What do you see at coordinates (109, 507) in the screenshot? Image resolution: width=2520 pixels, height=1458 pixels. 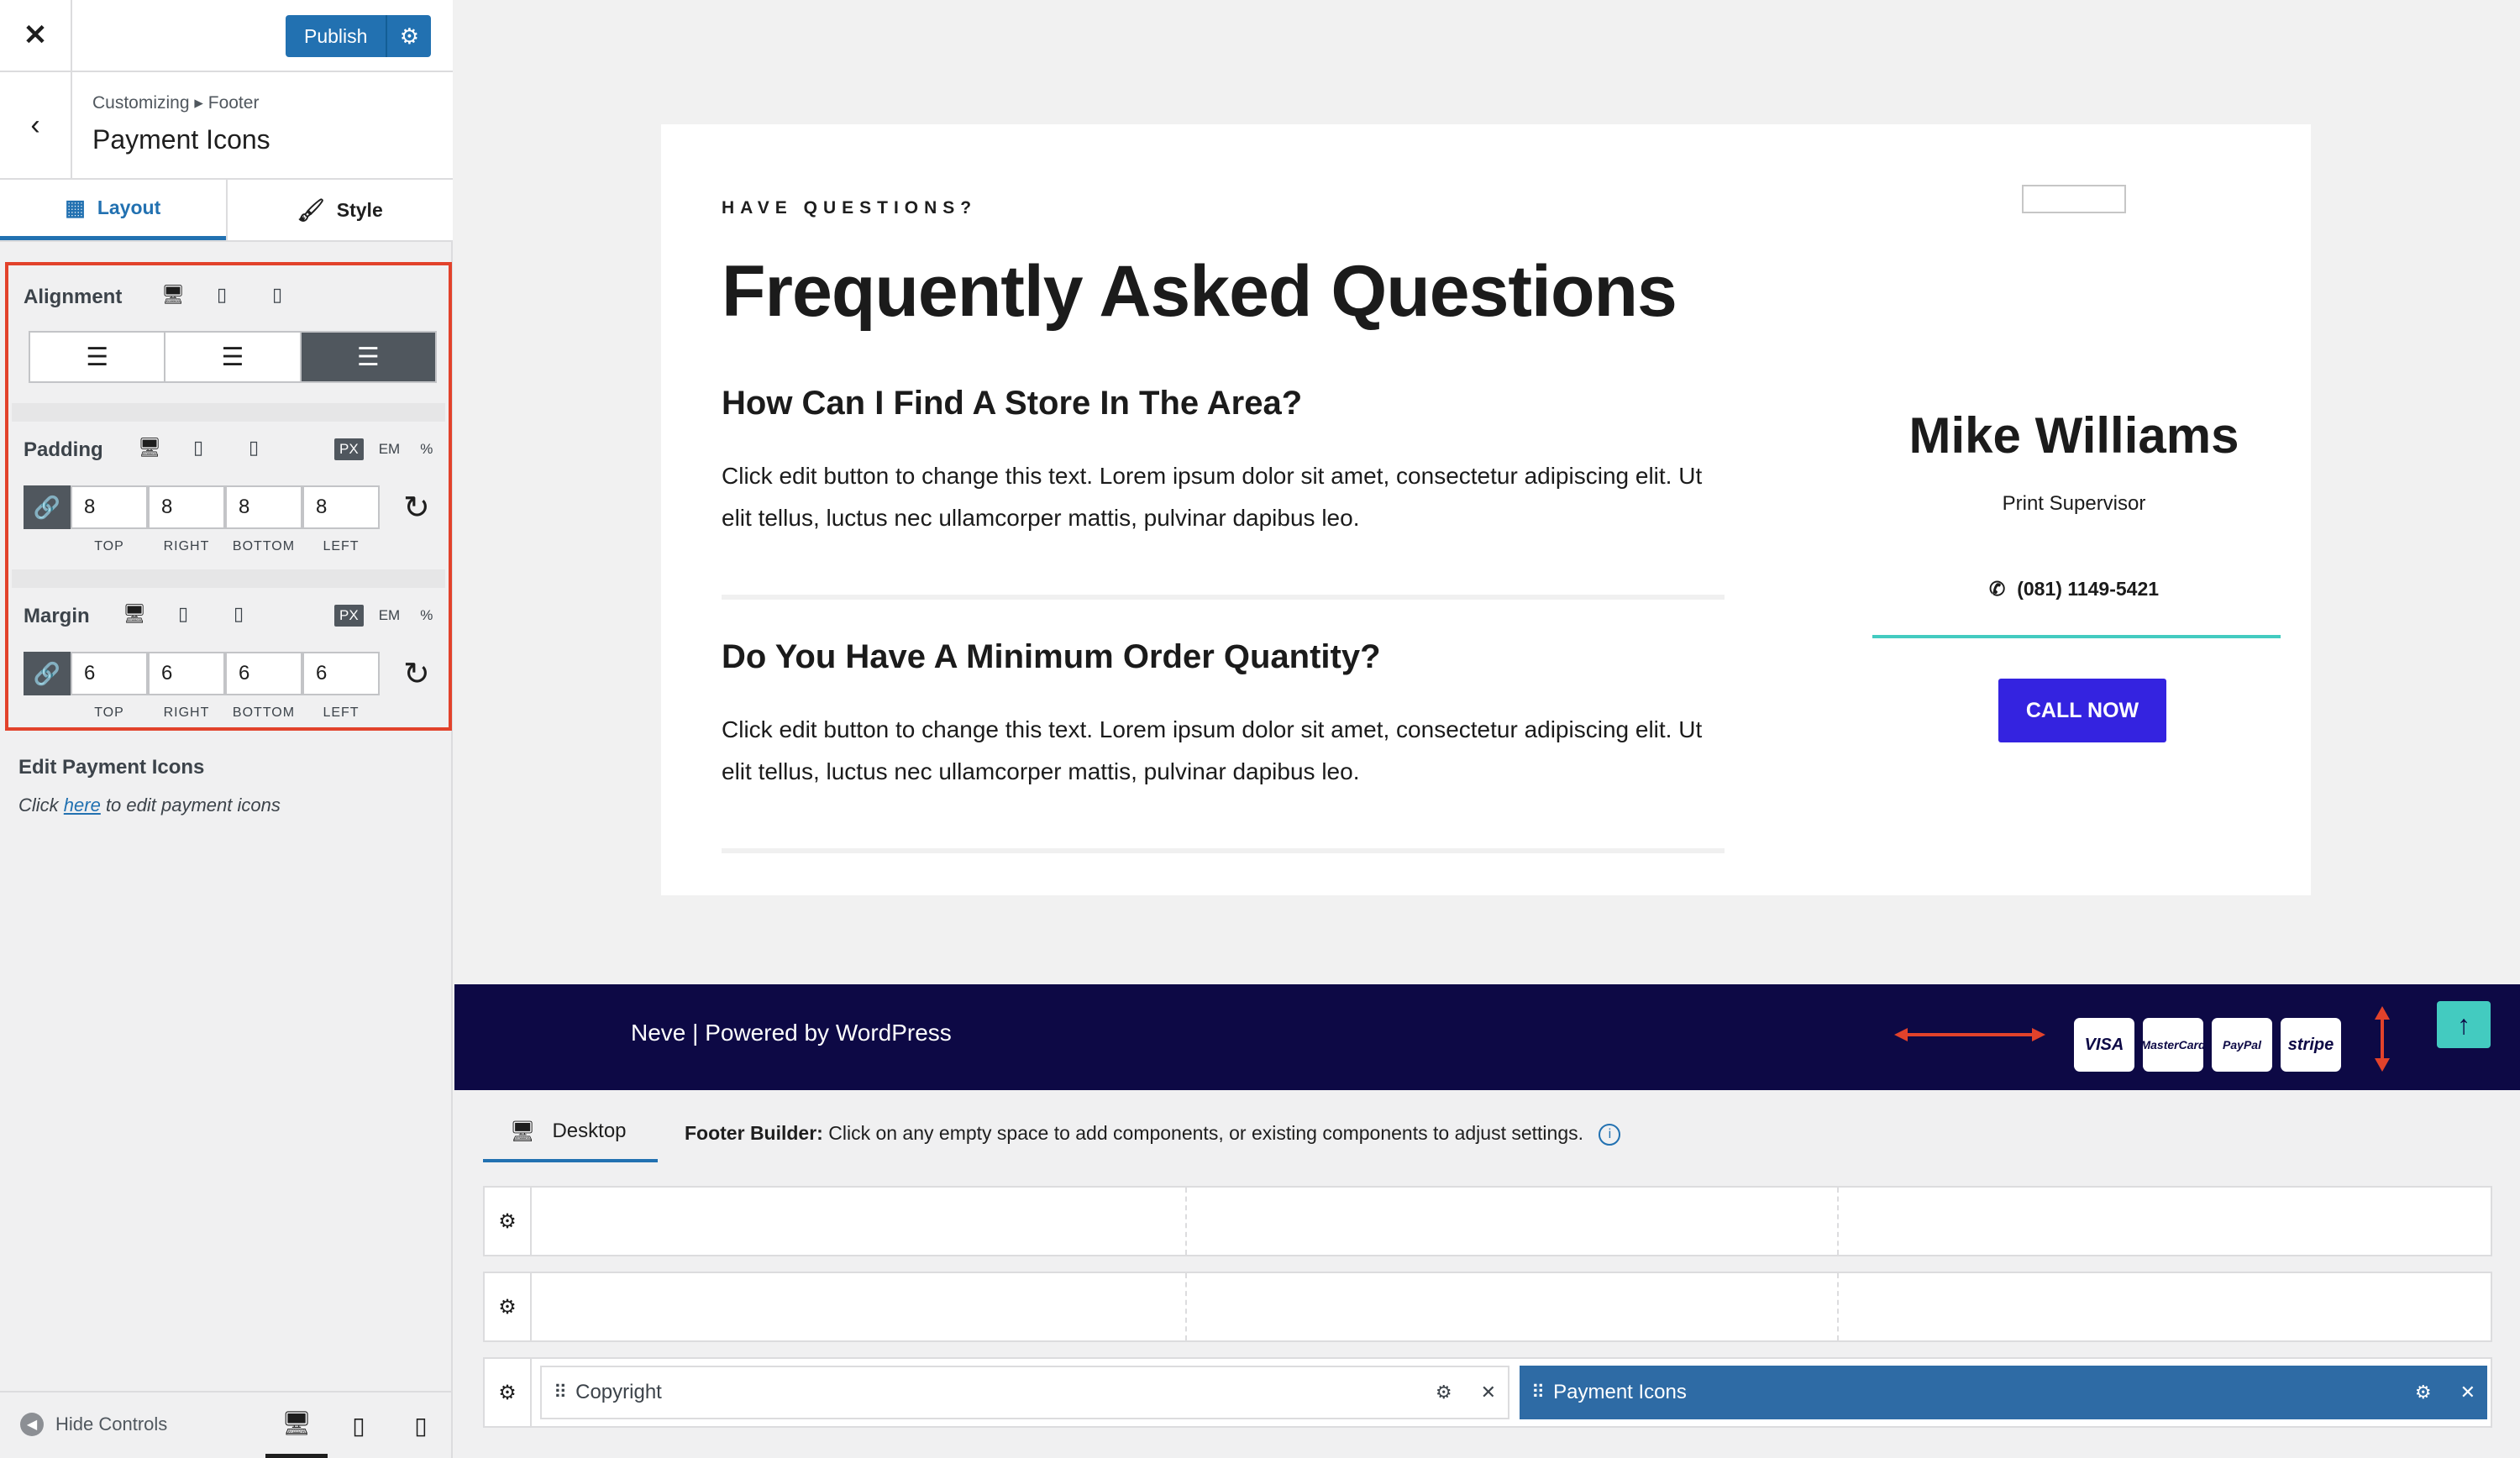 I see `padding-top-input: 8` at bounding box center [109, 507].